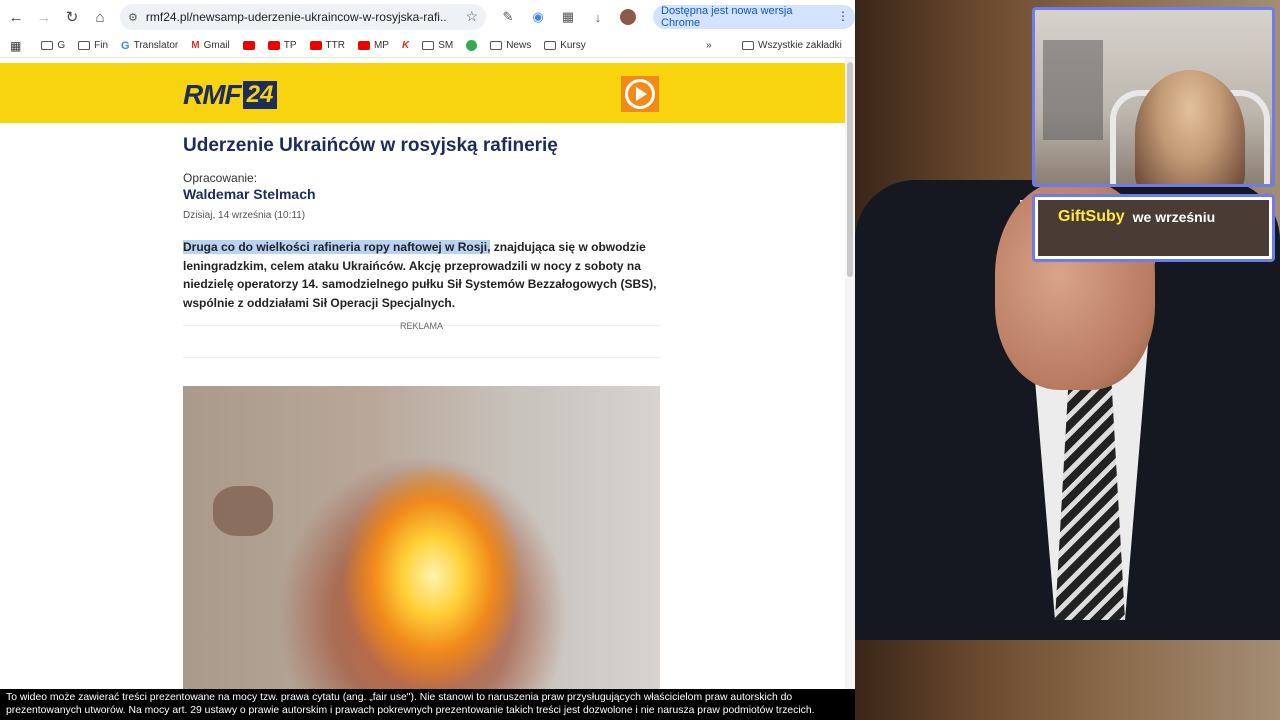  Describe the element at coordinates (370, 145) in the screenshot. I see `article-title: Uderzenie Ukraińców w rosyjską rafinerię` at that location.